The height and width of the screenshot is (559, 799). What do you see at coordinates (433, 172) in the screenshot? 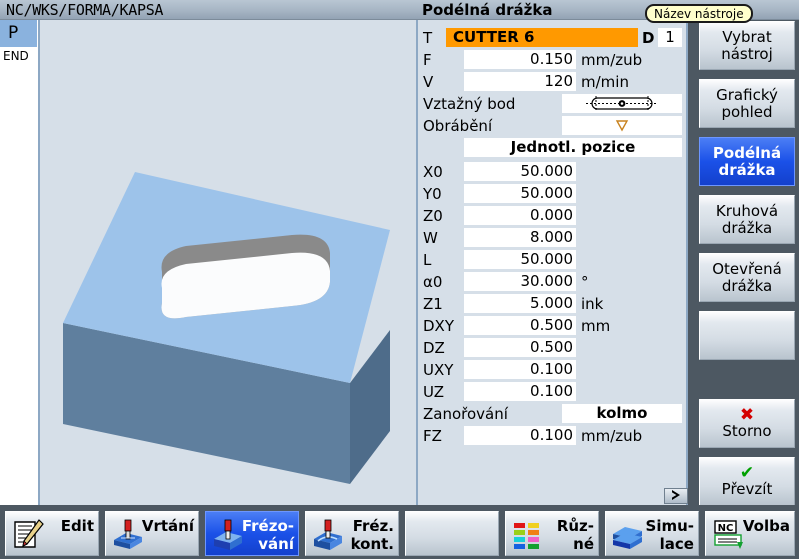
I see `x0-label: X0` at bounding box center [433, 172].